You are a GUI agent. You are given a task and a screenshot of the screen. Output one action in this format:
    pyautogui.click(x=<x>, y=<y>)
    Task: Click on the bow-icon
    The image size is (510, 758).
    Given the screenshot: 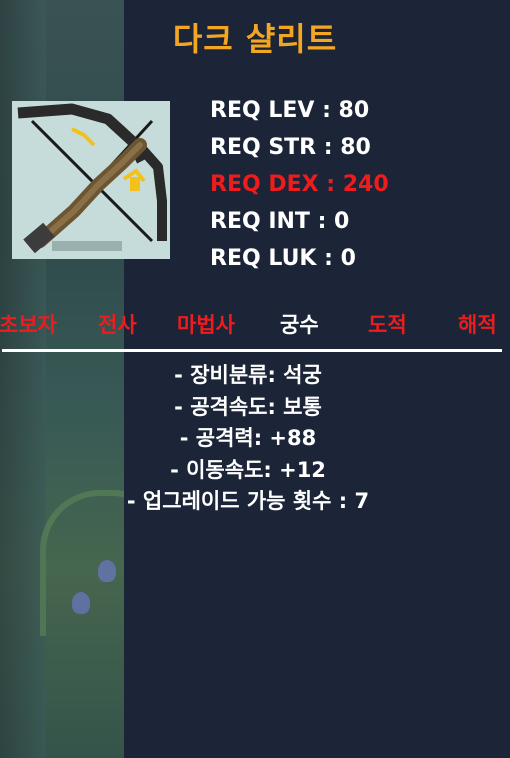 What is the action you would take?
    pyautogui.click(x=91, y=180)
    